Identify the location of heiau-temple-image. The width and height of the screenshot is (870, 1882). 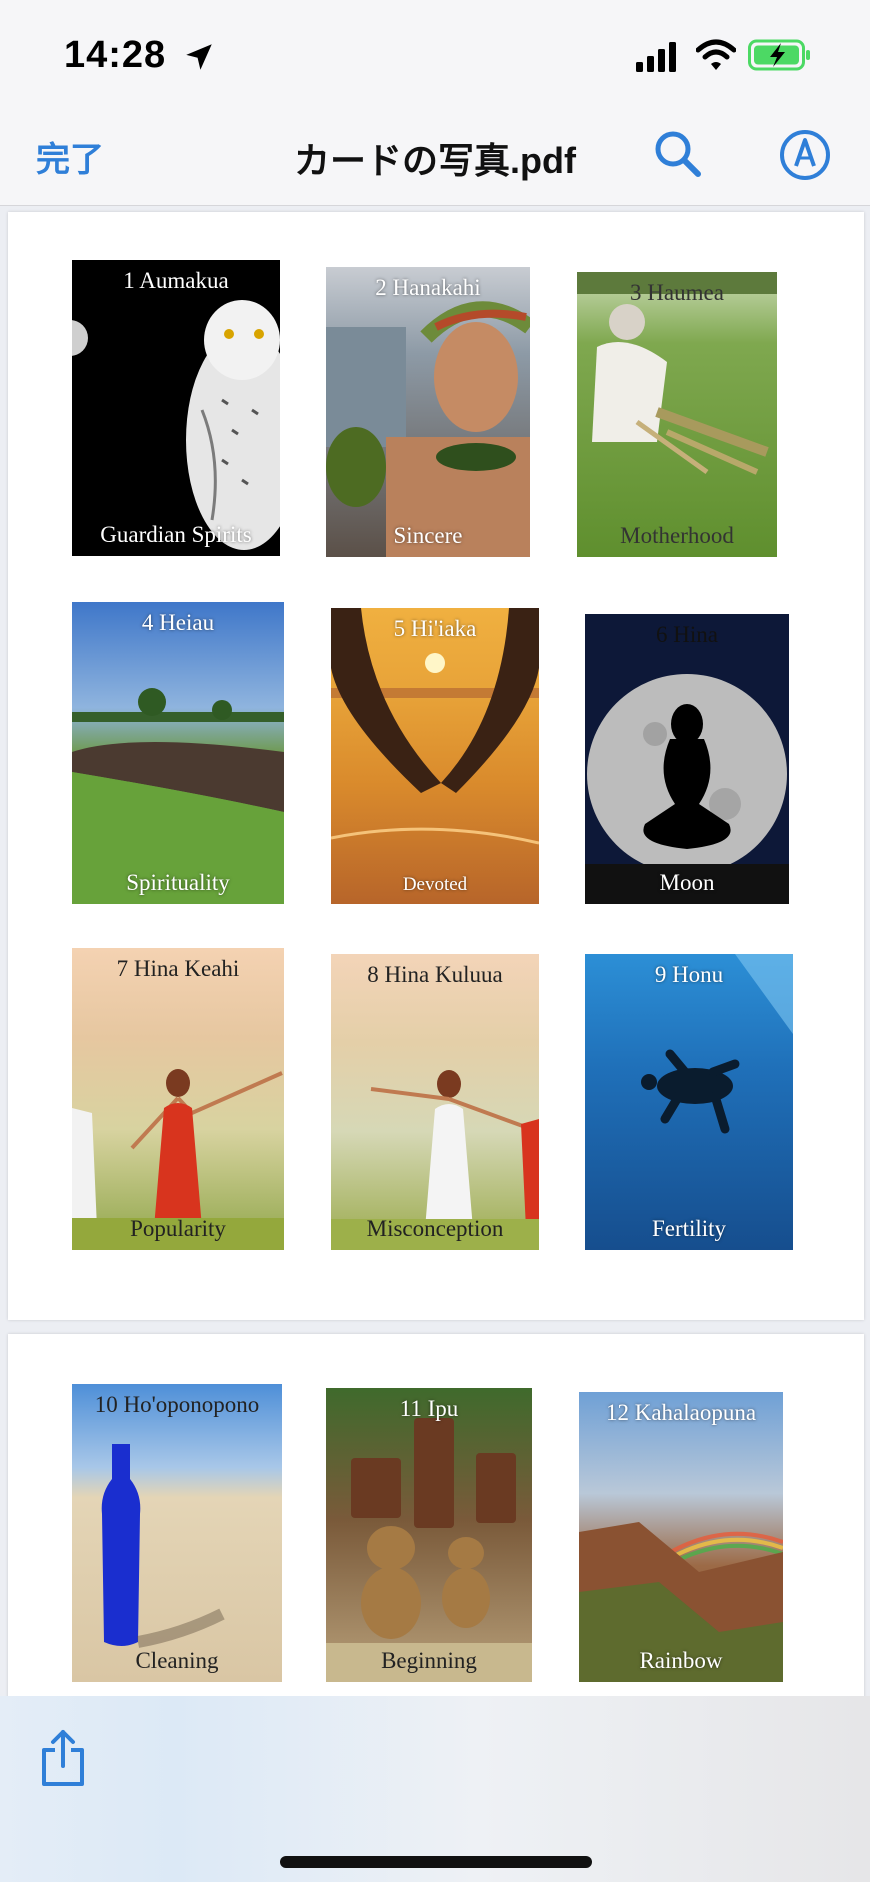
(178, 796).